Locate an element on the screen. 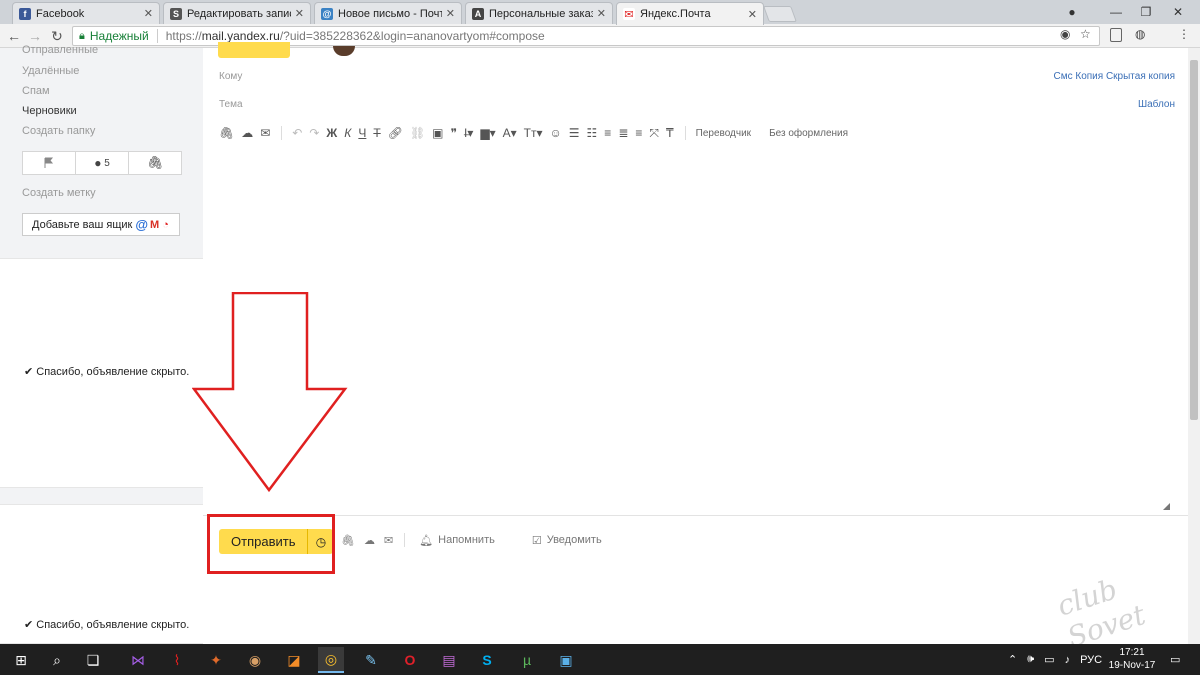  star-icon: ☆ is located at coordinates (1085, 34).